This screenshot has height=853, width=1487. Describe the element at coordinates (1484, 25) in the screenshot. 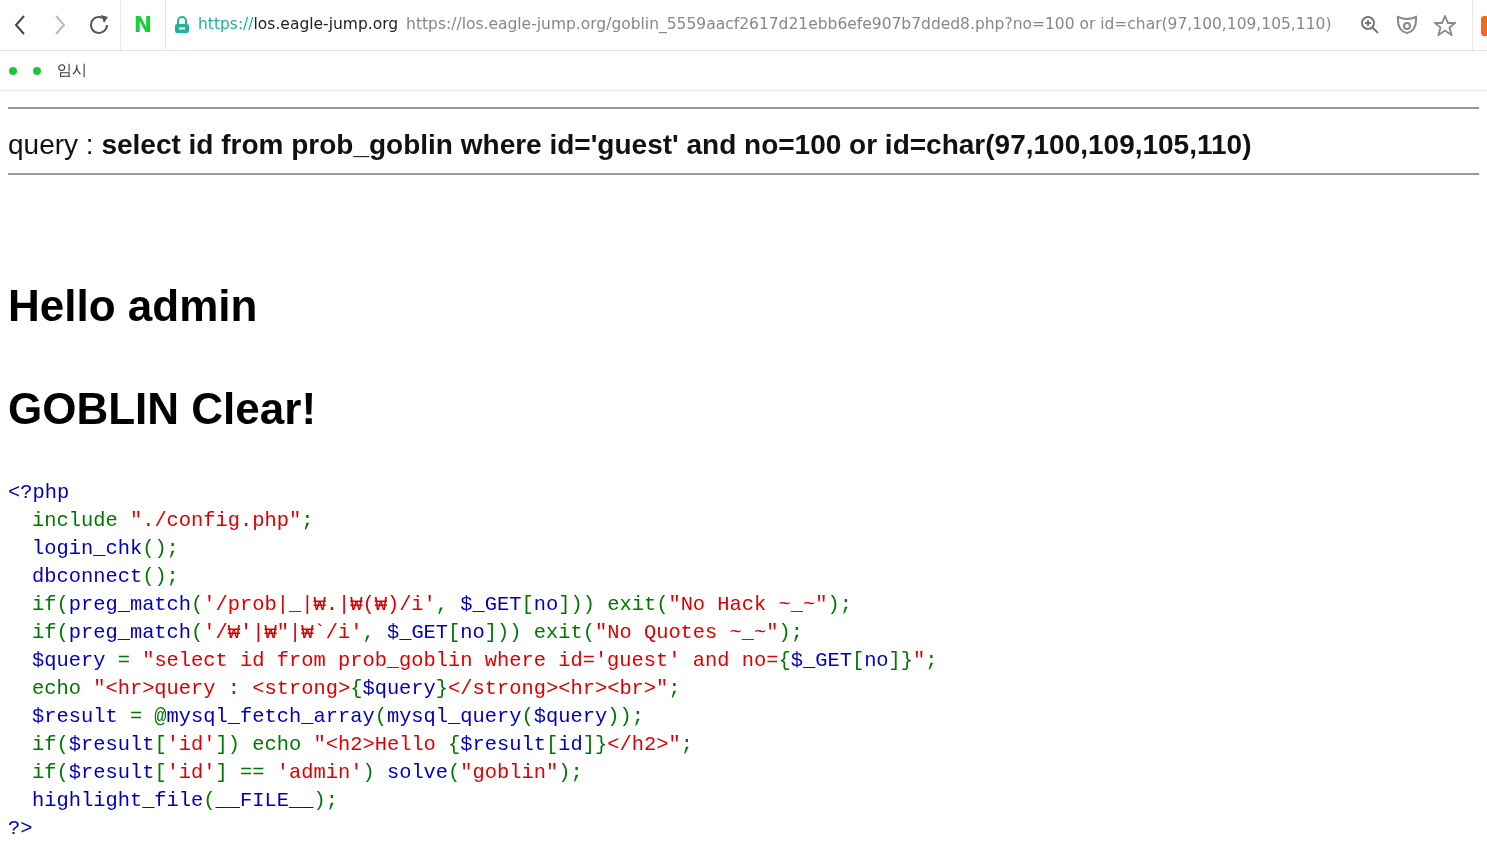

I see `extension-icon` at that location.